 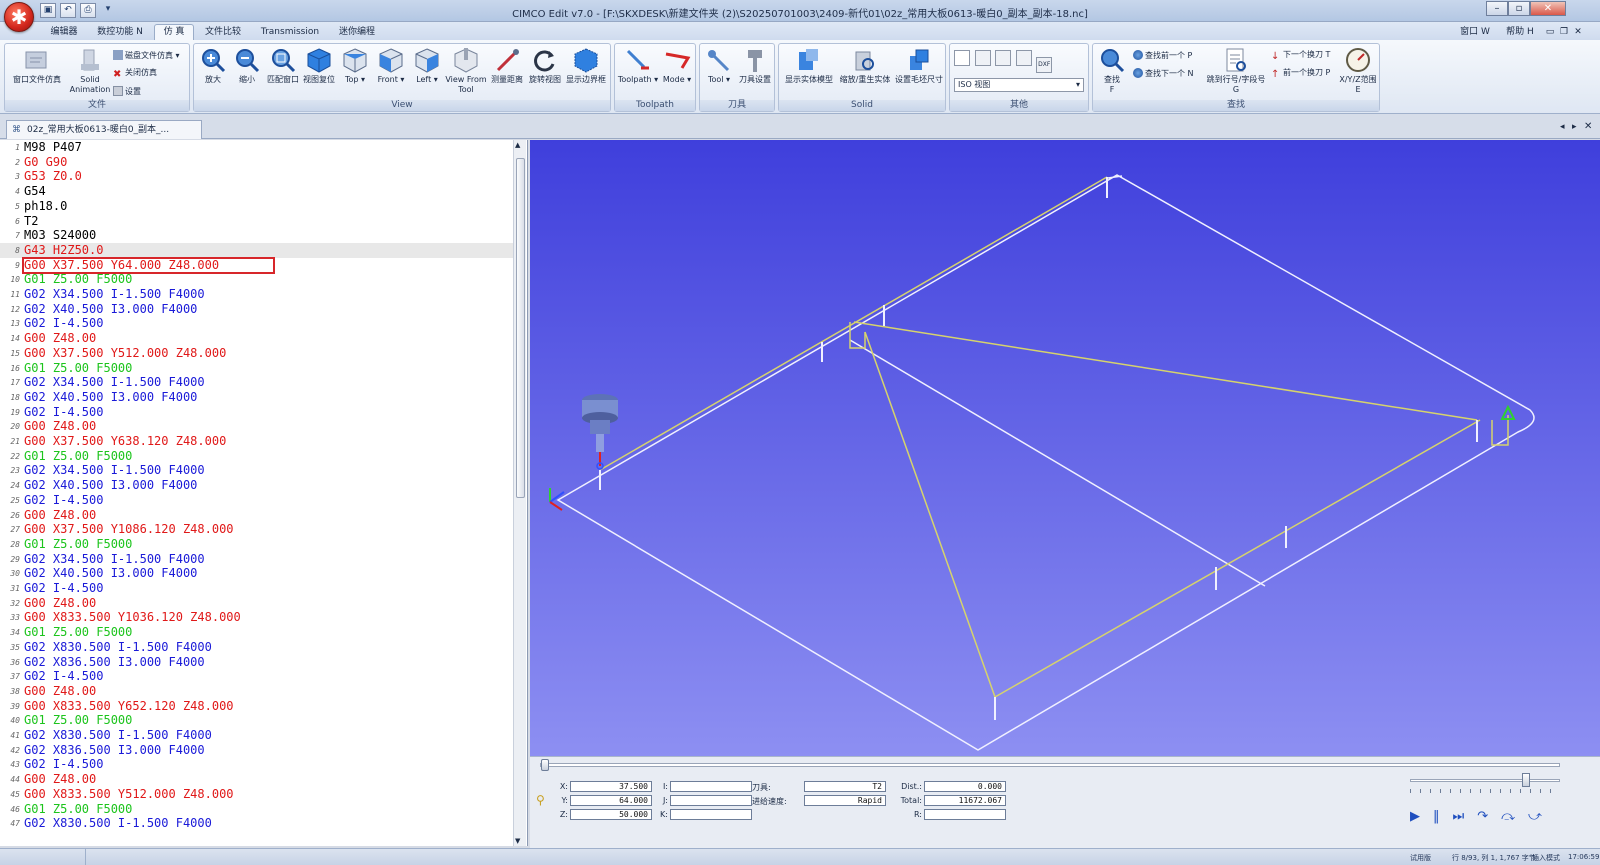 What do you see at coordinates (256, 412) in the screenshot?
I see `code-line: 19 G02 I-4.500` at bounding box center [256, 412].